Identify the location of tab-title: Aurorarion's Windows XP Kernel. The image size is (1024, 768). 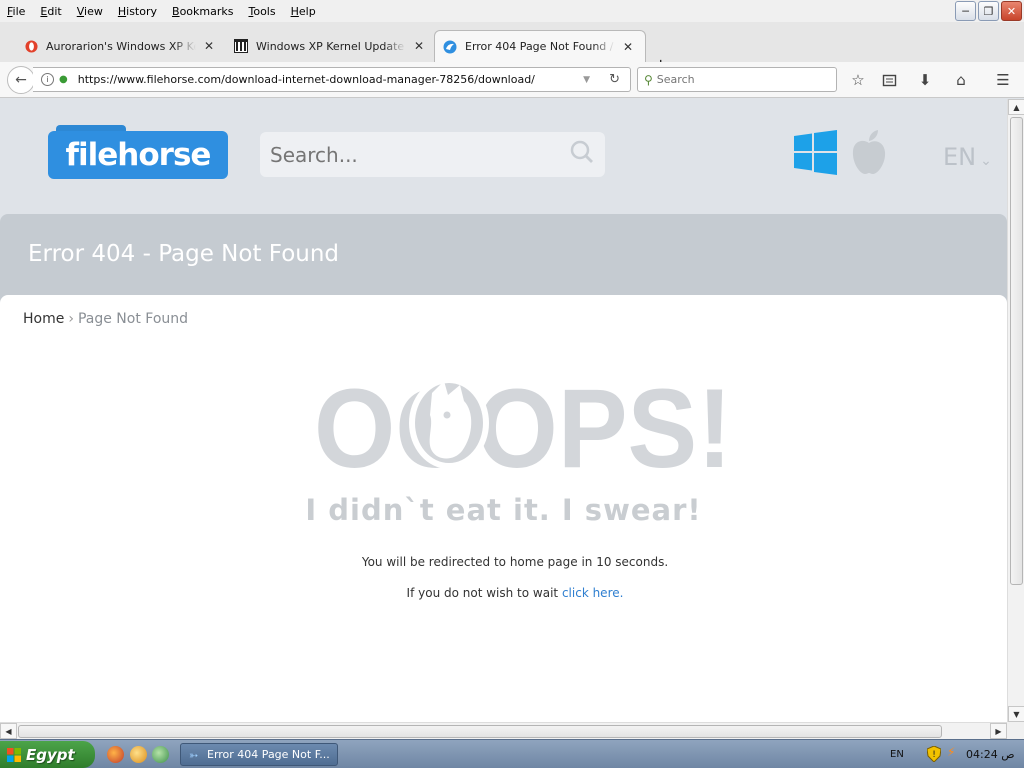
(121, 46).